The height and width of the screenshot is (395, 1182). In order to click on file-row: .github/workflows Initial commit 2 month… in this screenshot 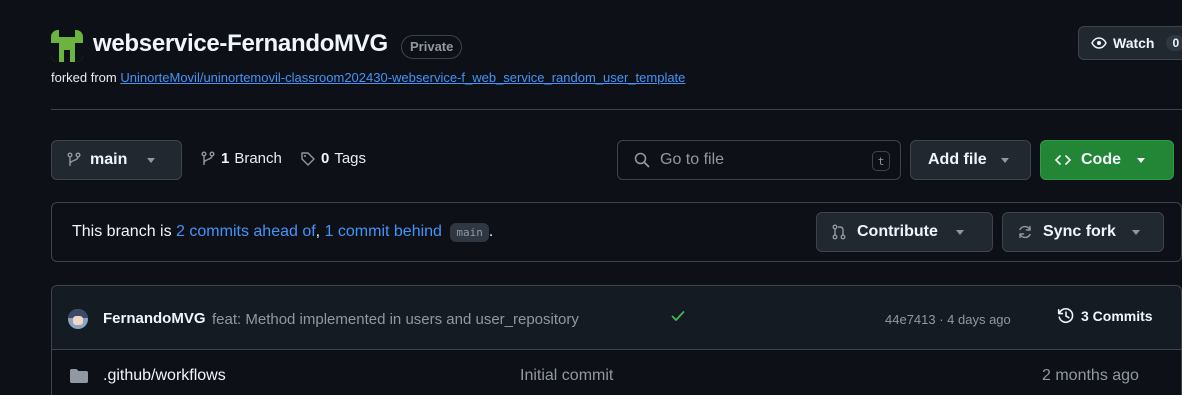, I will do `click(616, 372)`.